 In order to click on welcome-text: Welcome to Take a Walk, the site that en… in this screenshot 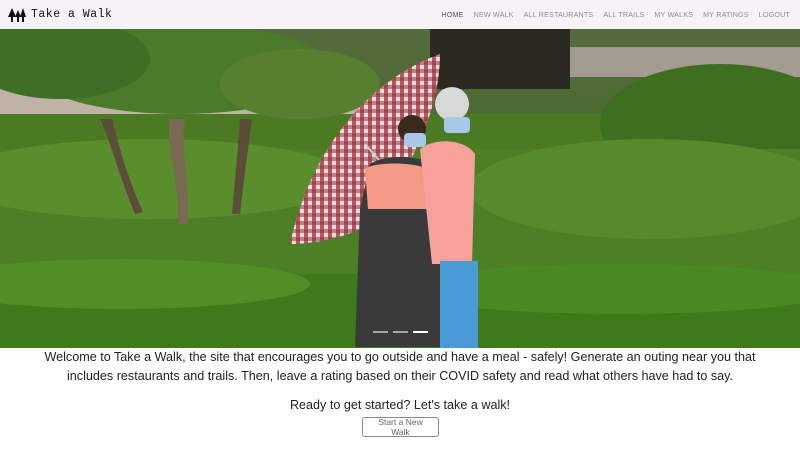, I will do `click(400, 366)`.